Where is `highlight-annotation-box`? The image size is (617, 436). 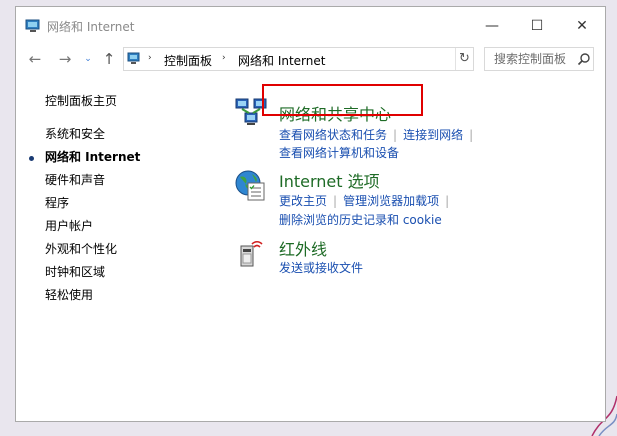
highlight-annotation-box is located at coordinates (342, 100).